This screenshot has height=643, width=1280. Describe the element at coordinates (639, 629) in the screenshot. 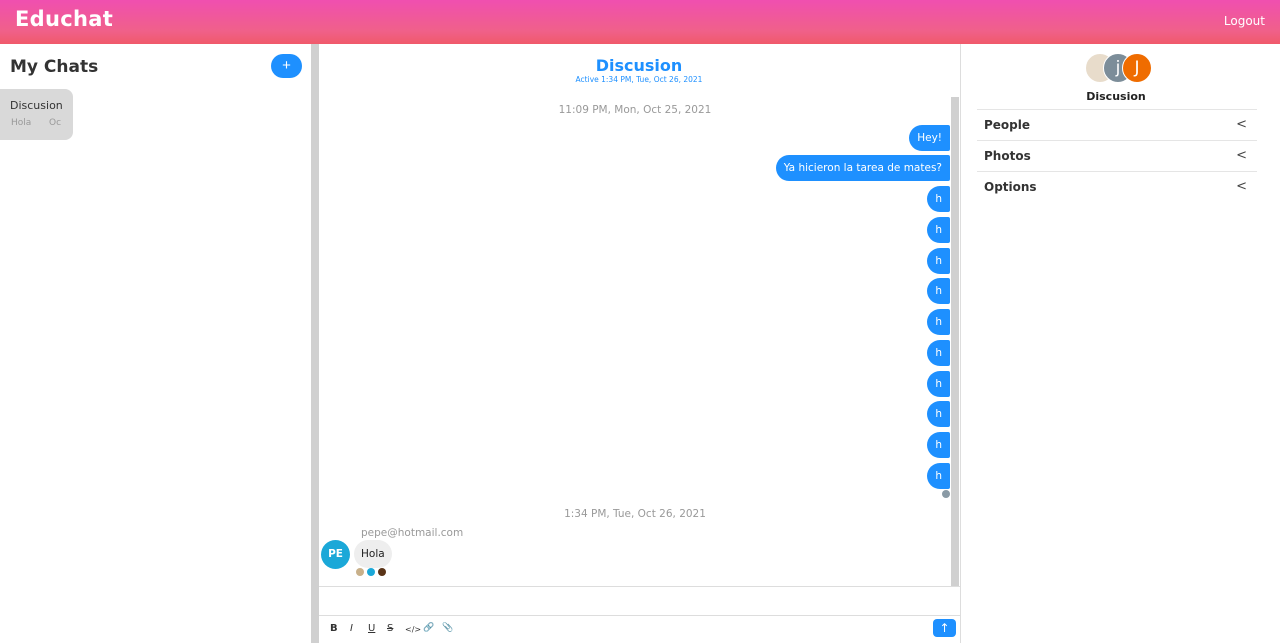

I see `editor-toolbar: B I U S </> 🔗 📎 ↑` at that location.